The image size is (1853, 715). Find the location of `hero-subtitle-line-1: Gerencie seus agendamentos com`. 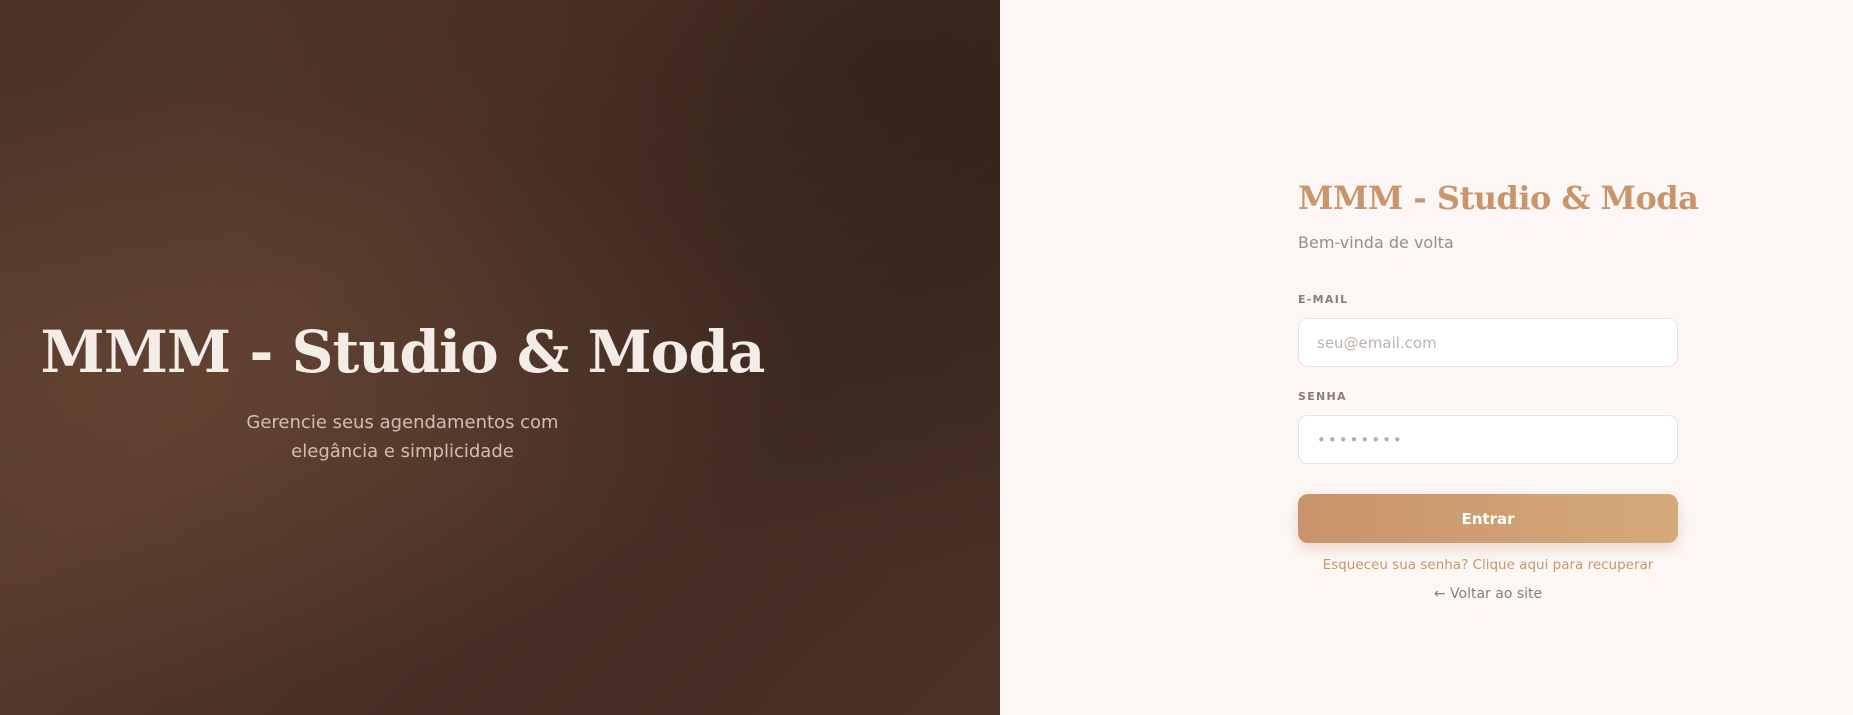

hero-subtitle-line-1: Gerencie seus agendamentos com is located at coordinates (402, 422).